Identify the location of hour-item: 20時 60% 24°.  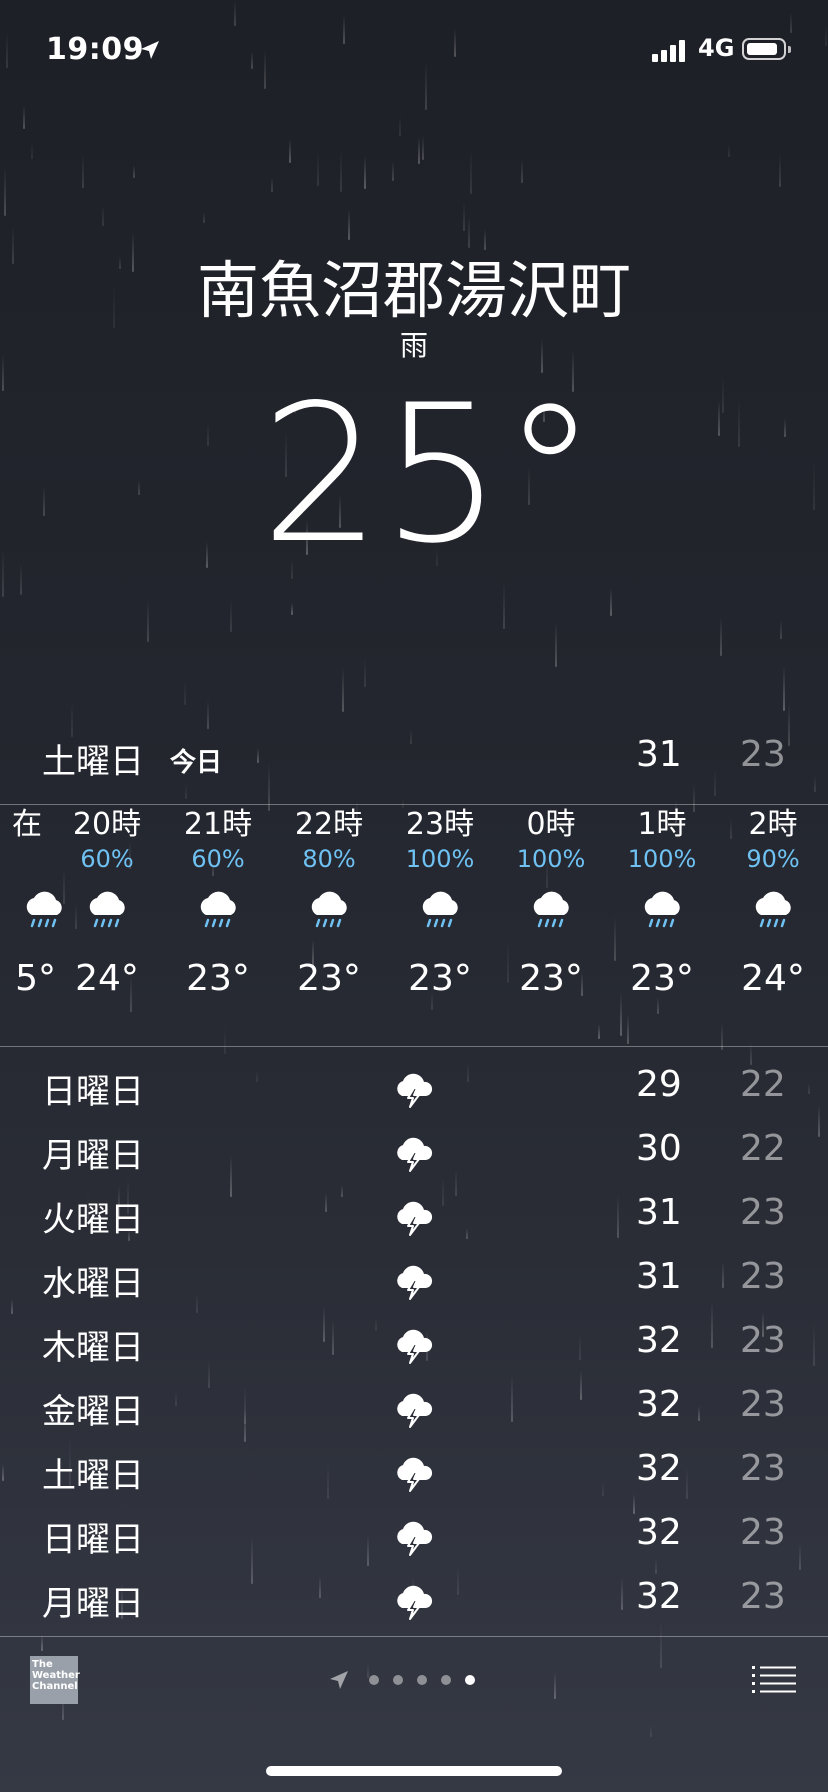
(107, 902).